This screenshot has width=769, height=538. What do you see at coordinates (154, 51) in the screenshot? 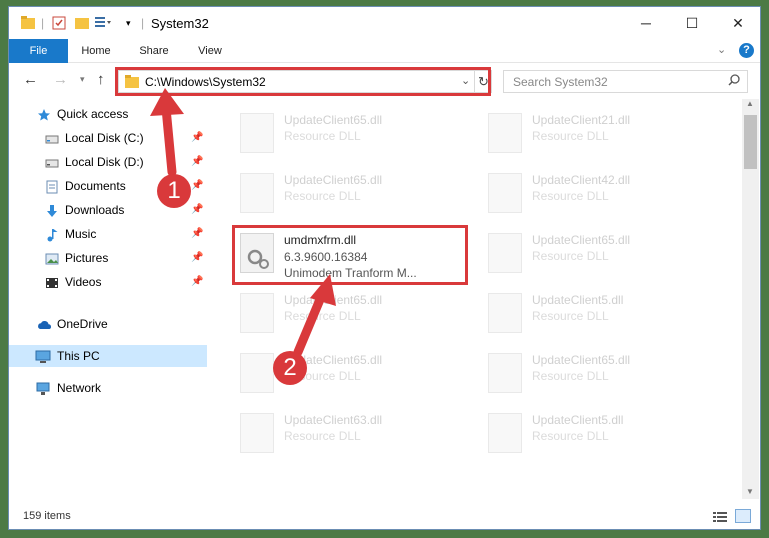
I see `tab-share: Share` at bounding box center [154, 51].